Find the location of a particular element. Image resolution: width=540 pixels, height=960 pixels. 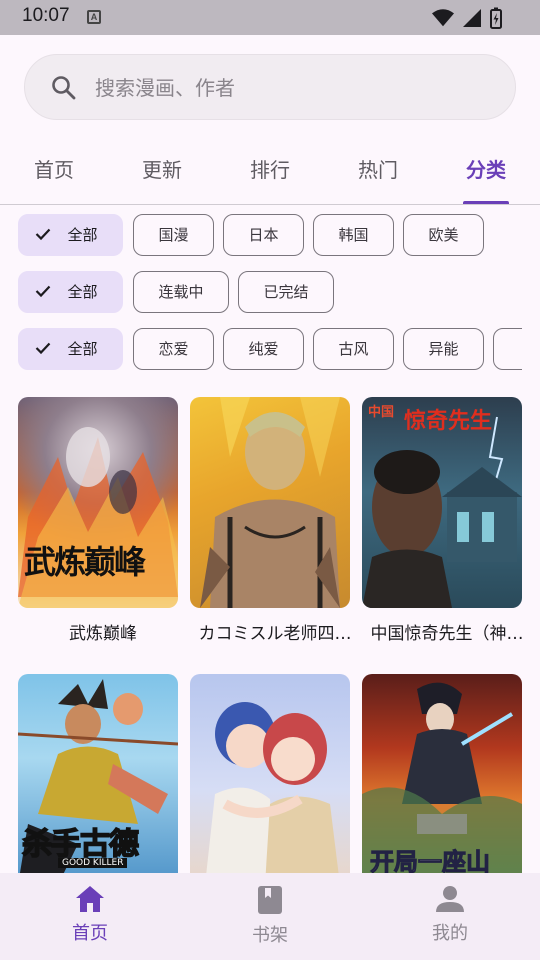

signal-icon is located at coordinates (472, 18).